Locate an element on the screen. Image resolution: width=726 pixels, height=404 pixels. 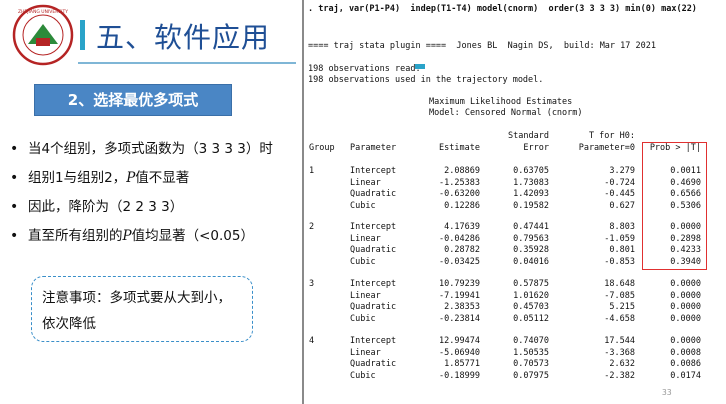
bullet-item: • 当4个组别，多项式函数为（3 3 3 3）时 is located at coordinates (156, 149).